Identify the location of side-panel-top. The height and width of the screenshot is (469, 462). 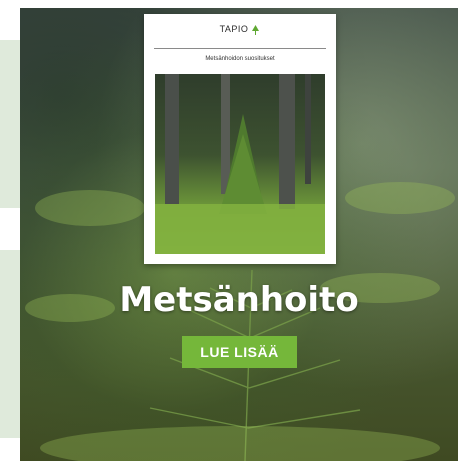
(10, 124).